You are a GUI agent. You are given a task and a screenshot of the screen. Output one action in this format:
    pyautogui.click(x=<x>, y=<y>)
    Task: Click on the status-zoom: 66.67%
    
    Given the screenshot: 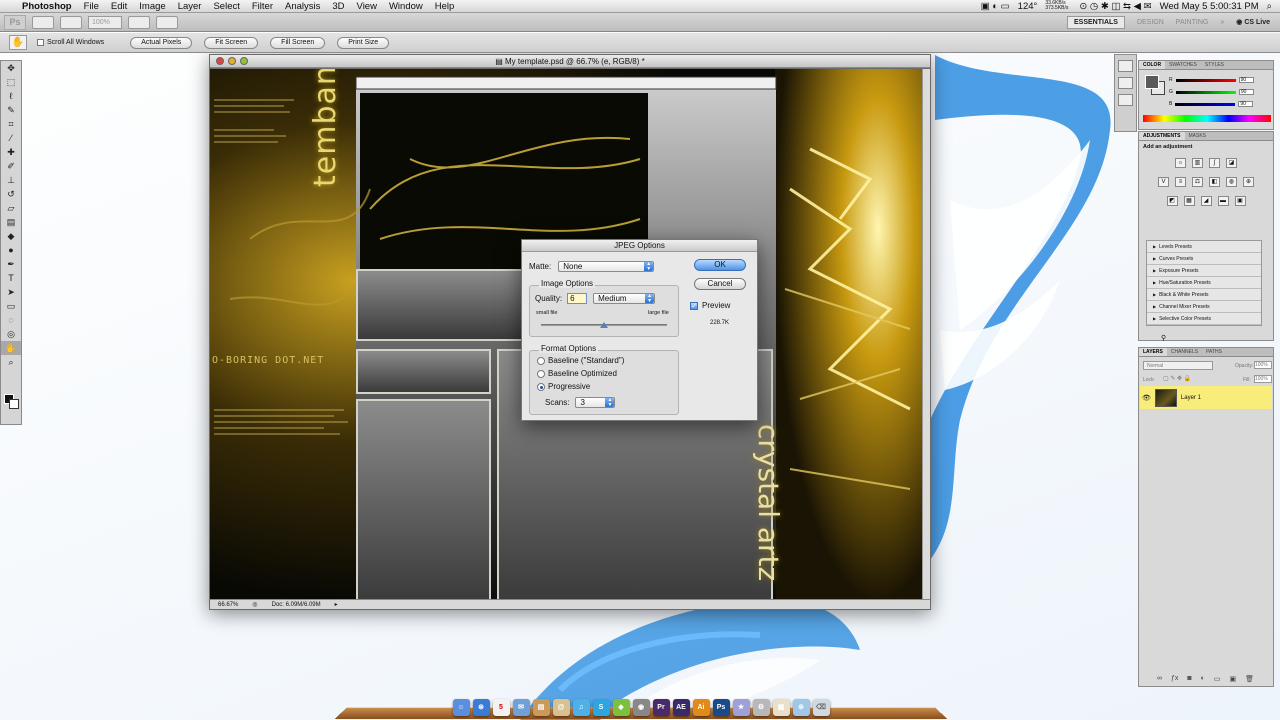 What is the action you would take?
    pyautogui.click(x=228, y=605)
    